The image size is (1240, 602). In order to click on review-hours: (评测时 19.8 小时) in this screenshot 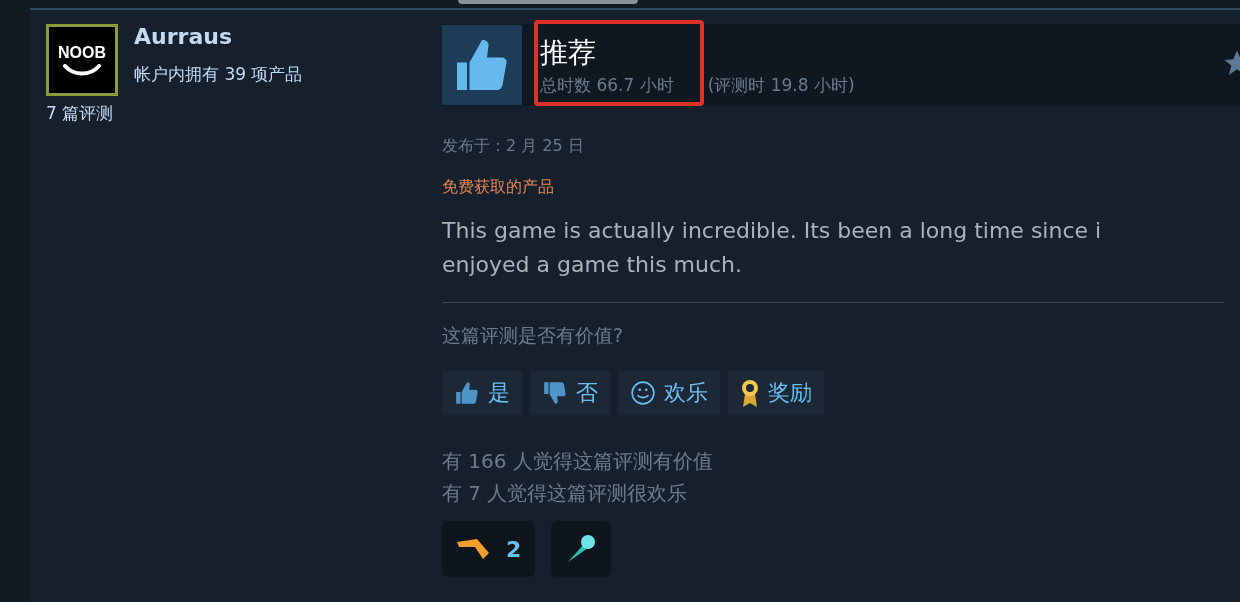, I will do `click(781, 85)`.